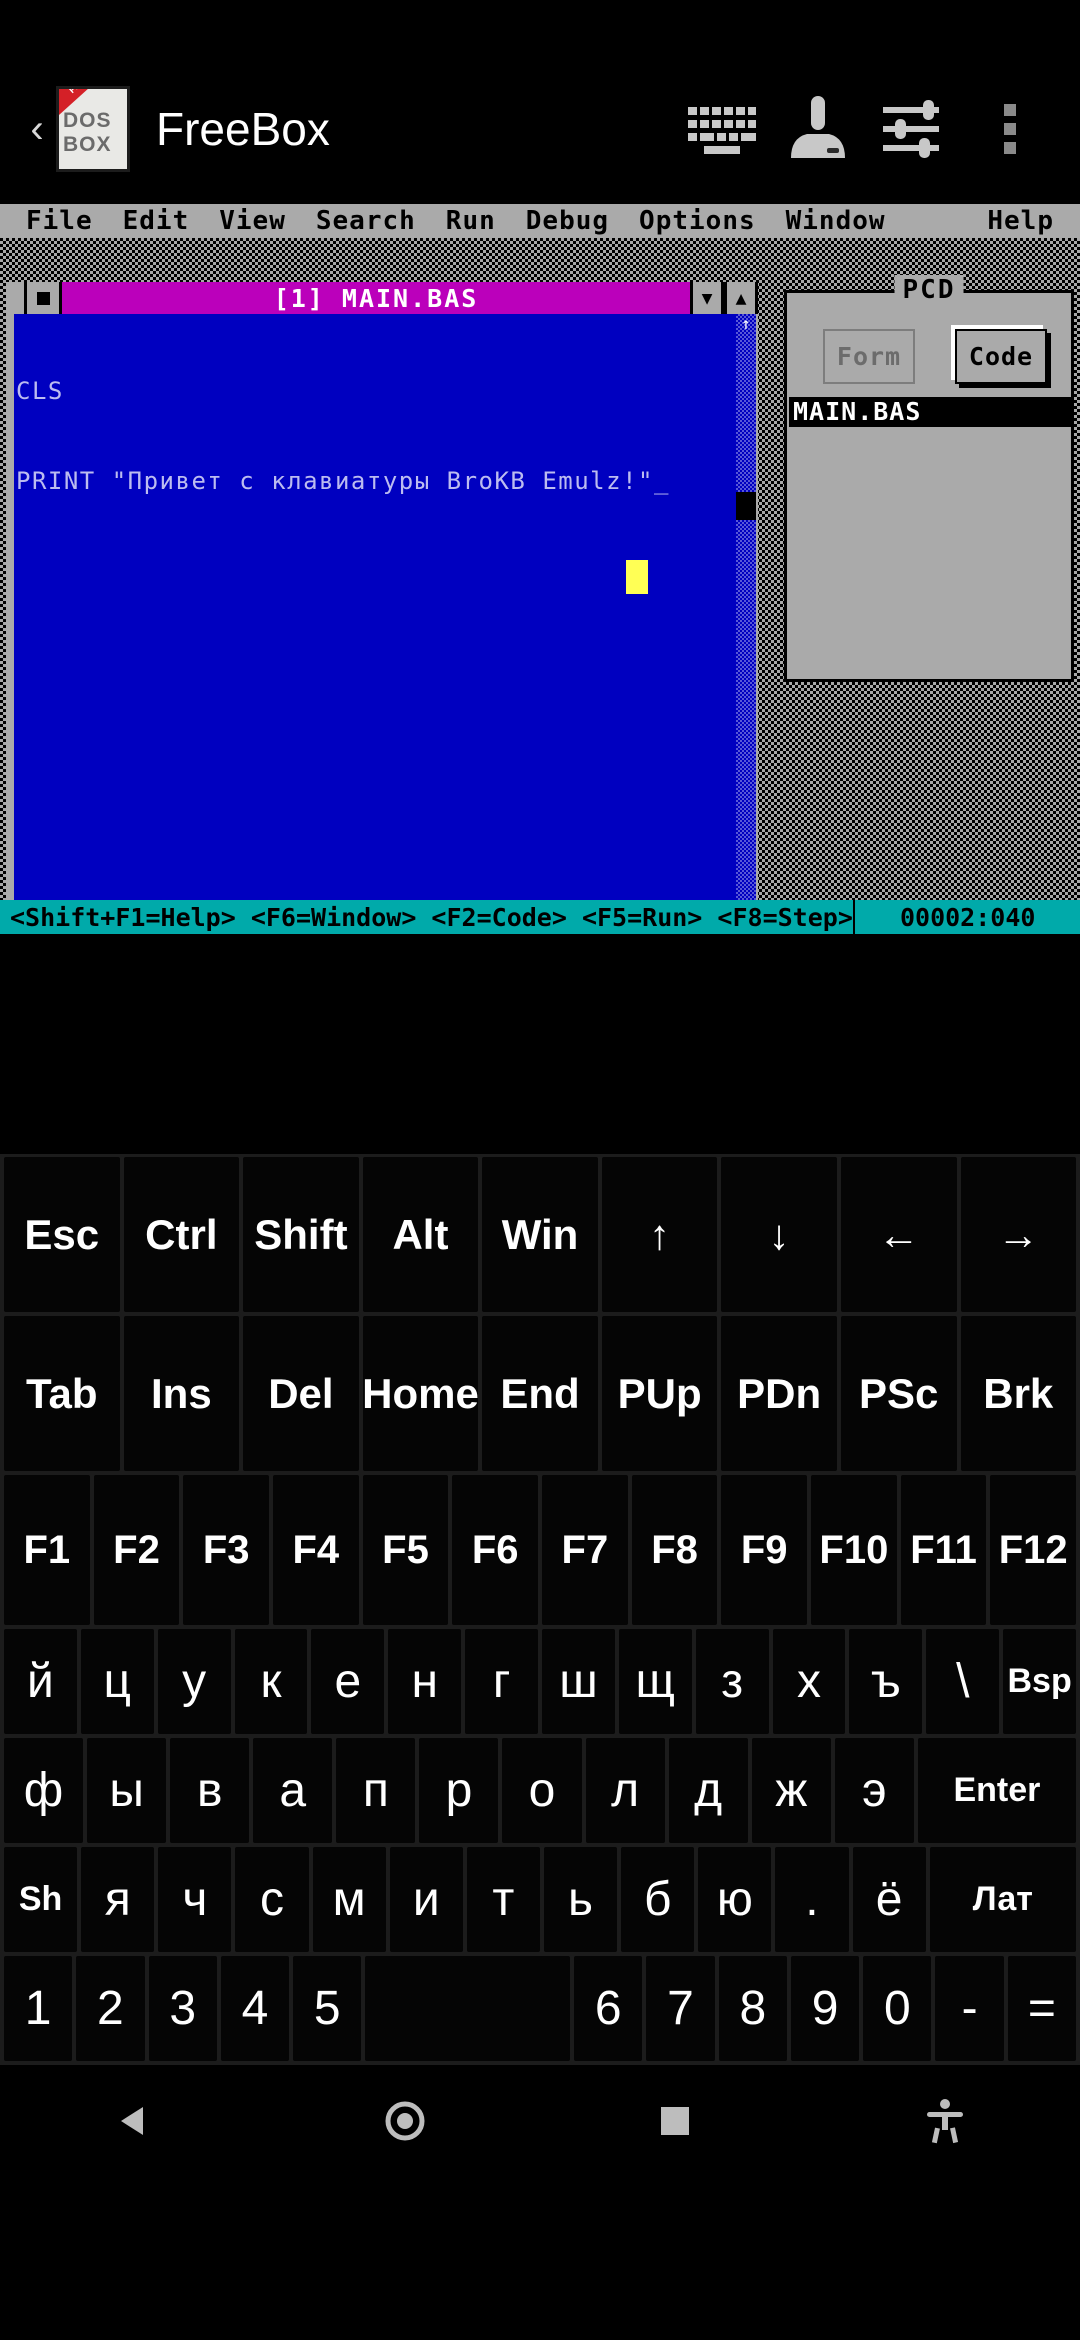  Describe the element at coordinates (943, 1550) in the screenshot. I see `key-F11: F11` at that location.